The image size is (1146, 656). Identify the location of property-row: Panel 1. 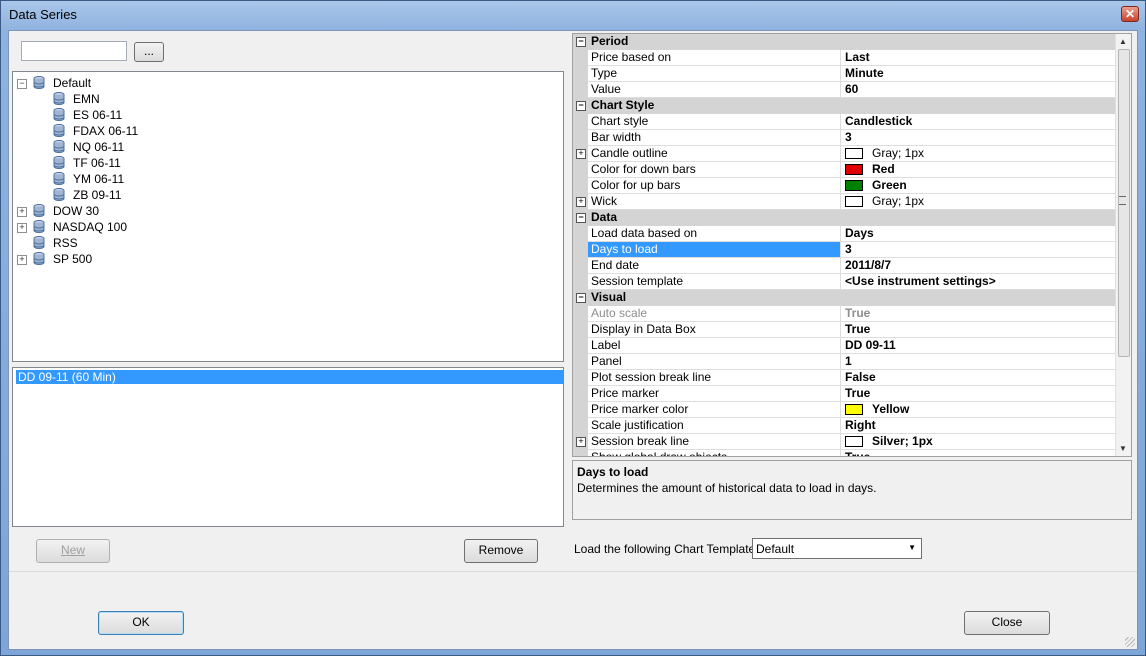
(845, 362).